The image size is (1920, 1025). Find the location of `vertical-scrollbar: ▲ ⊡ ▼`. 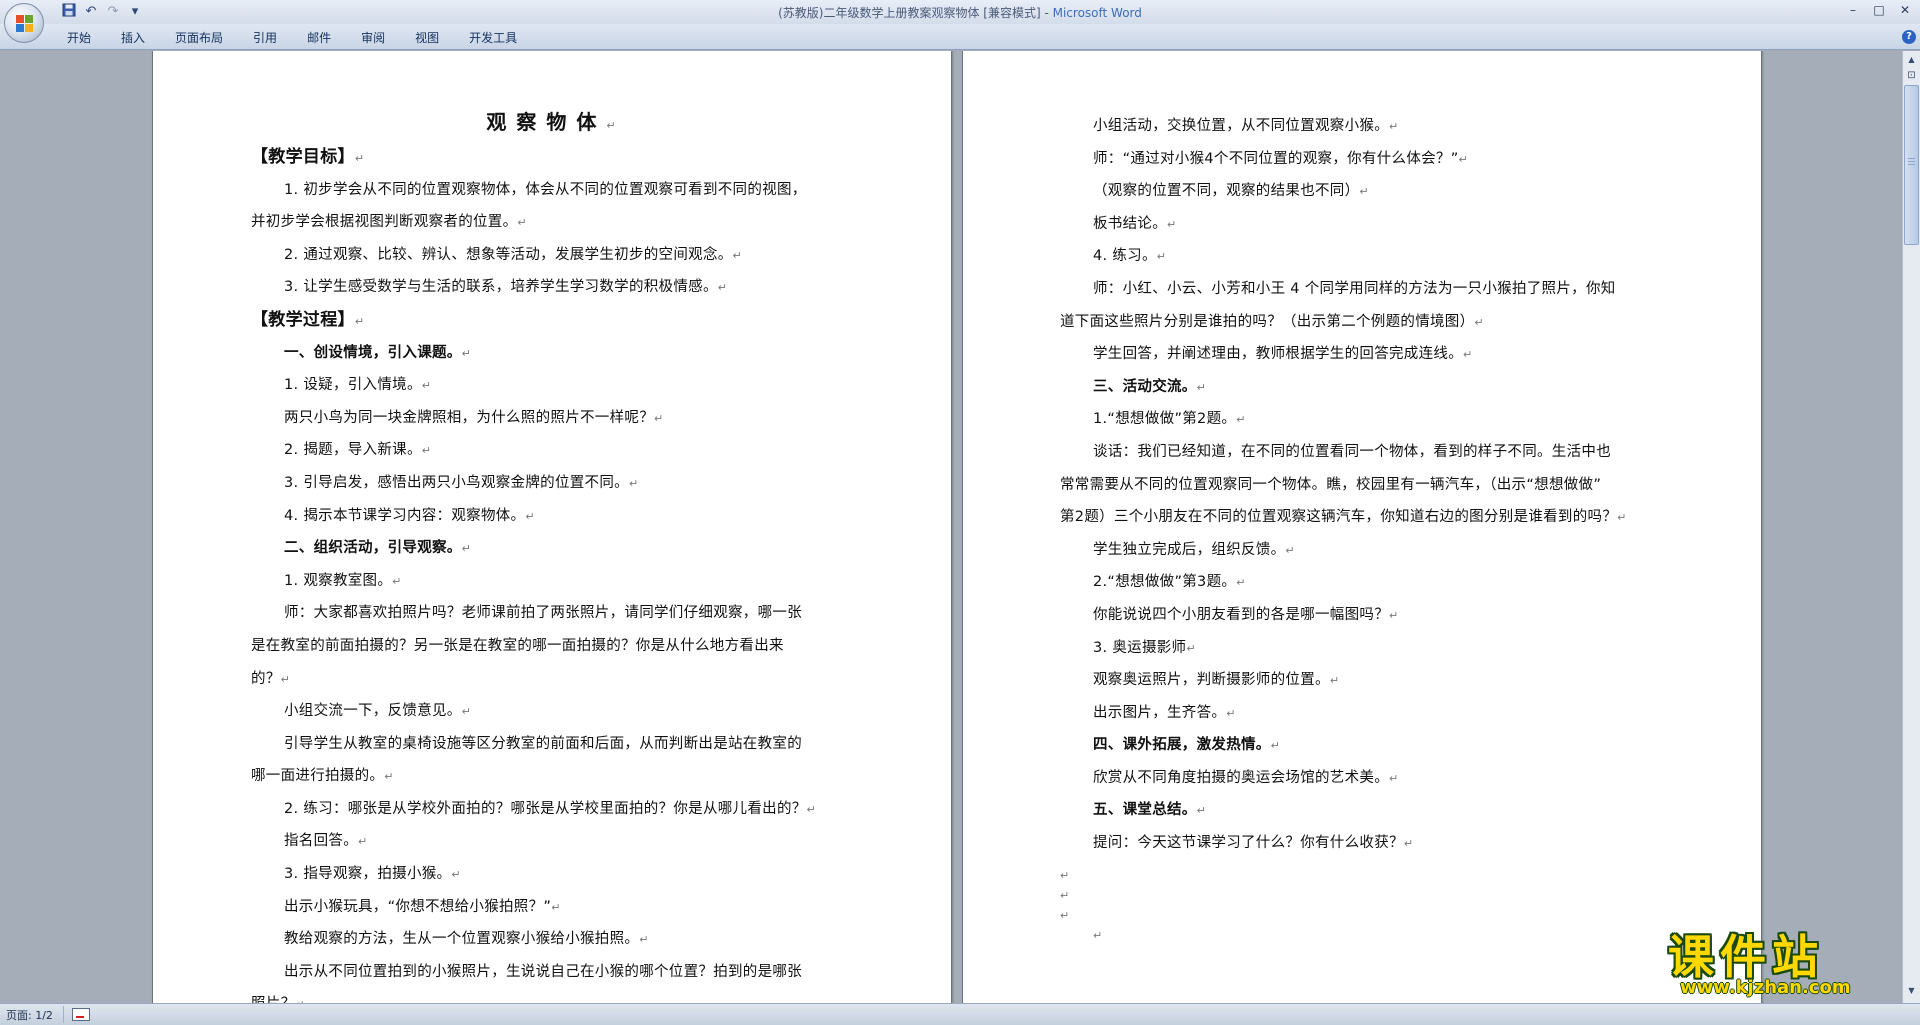

vertical-scrollbar: ▲ ⊡ ▼ is located at coordinates (1911, 527).